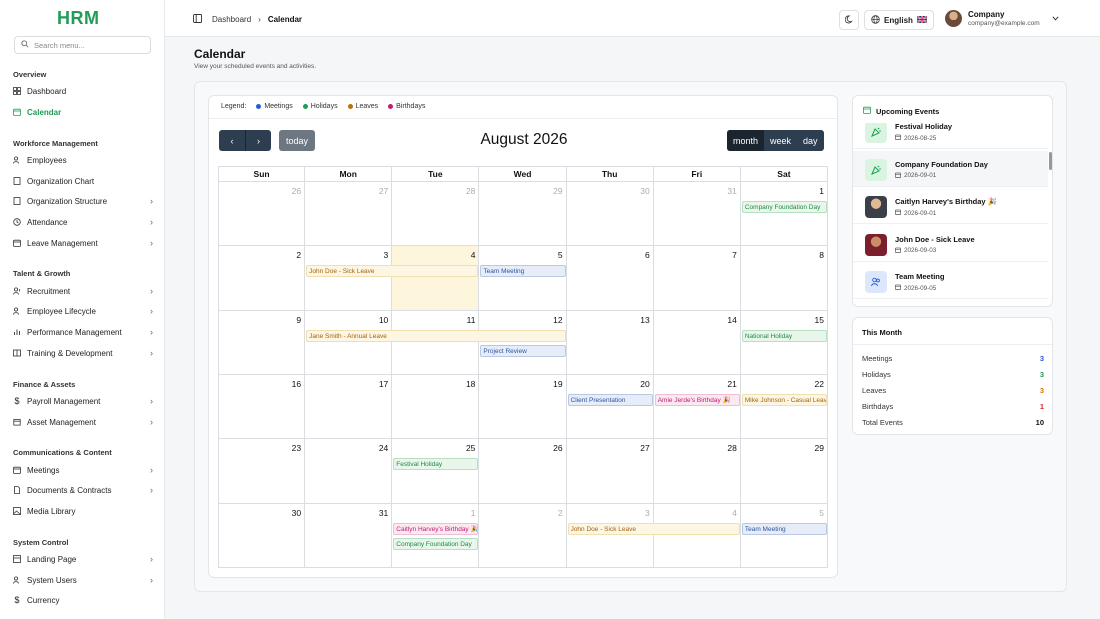 The image size is (1100, 619). I want to click on view-day-button: day, so click(810, 140).